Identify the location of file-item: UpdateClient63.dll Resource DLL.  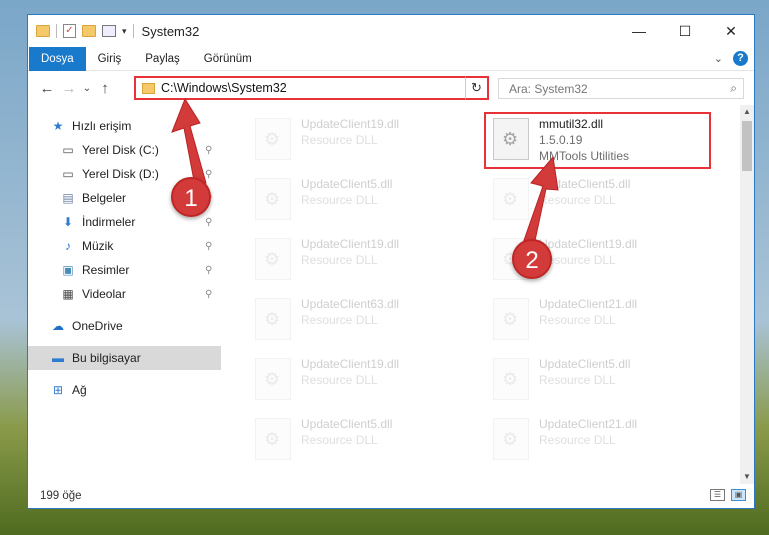
(354, 319).